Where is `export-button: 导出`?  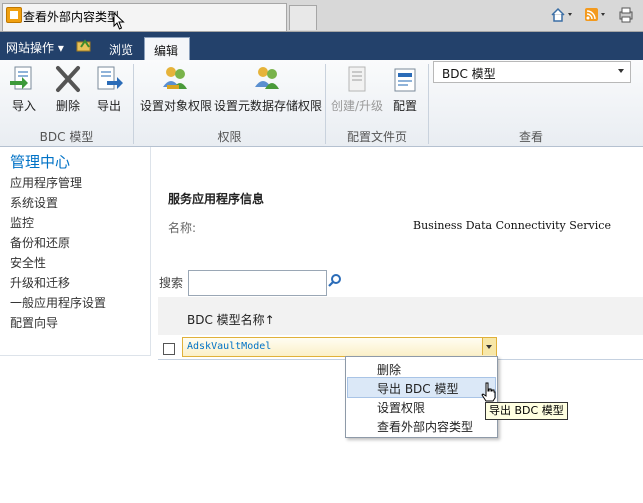
export-button: 导出 is located at coordinates (109, 88).